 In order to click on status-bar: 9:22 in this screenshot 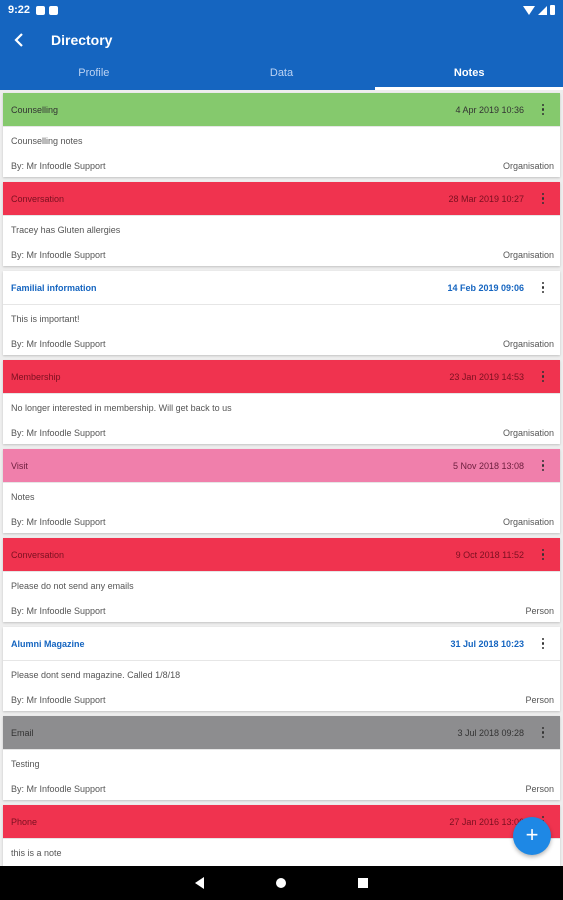, I will do `click(281, 10)`.